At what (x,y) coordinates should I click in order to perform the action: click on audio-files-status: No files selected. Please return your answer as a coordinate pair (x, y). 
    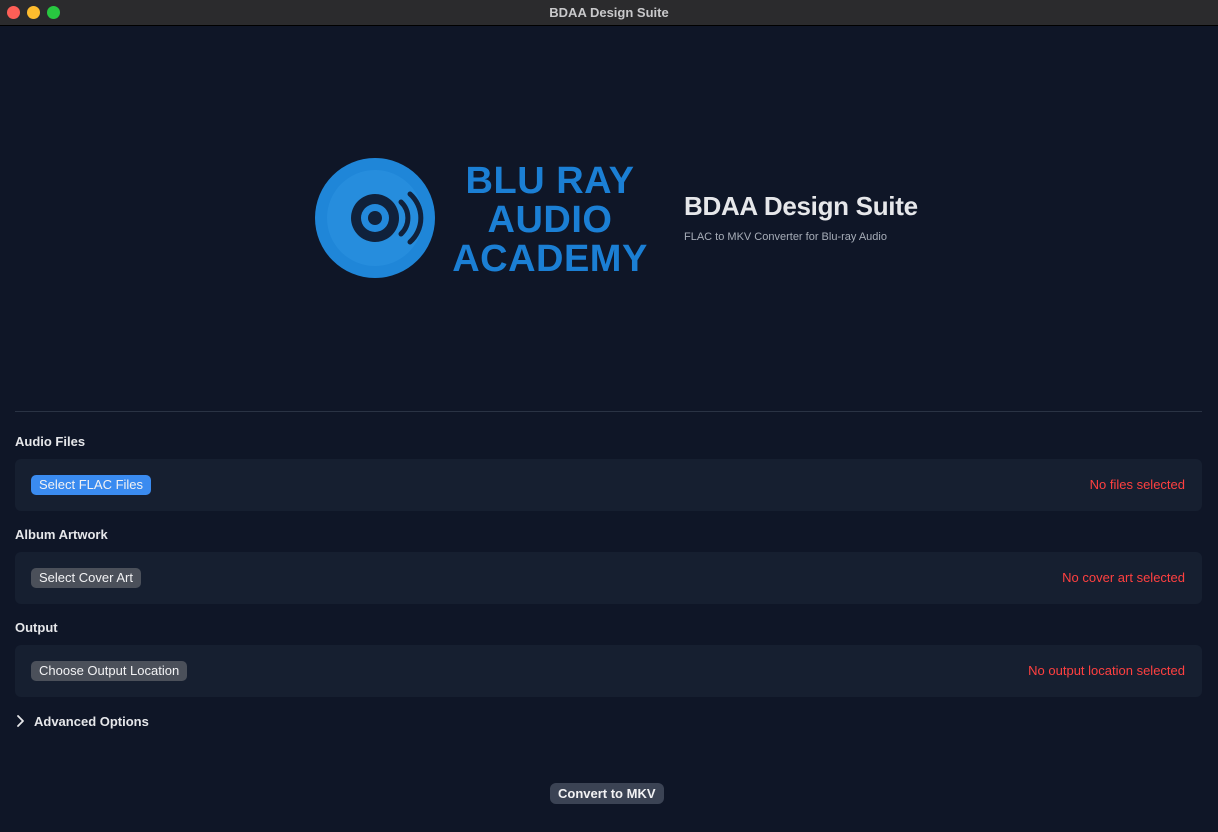
    Looking at the image, I should click on (1137, 484).